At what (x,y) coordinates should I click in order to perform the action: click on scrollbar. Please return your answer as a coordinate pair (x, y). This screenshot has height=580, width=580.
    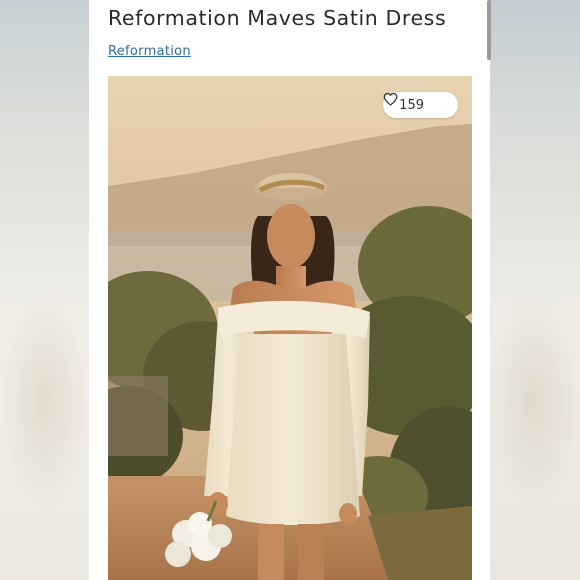
    Looking at the image, I should click on (489, 30).